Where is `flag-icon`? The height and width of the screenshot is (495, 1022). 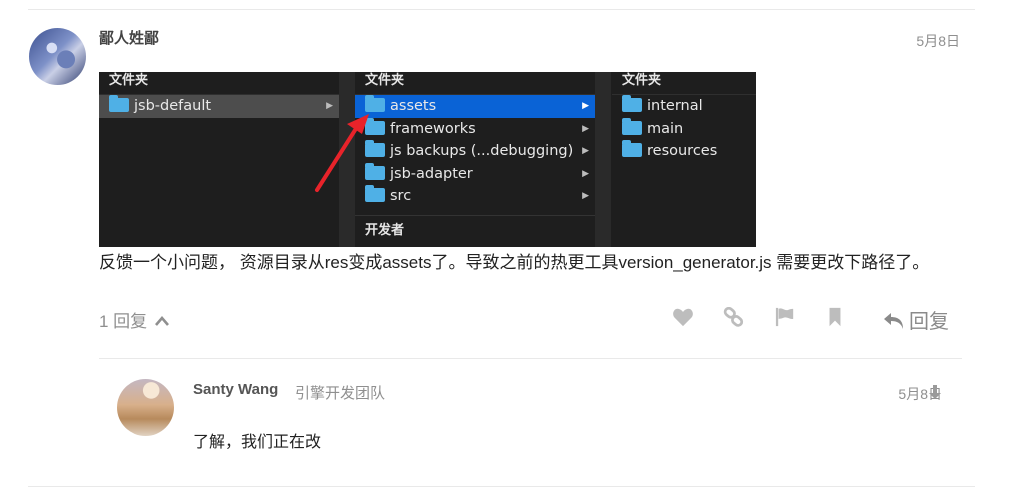 flag-icon is located at coordinates (785, 317).